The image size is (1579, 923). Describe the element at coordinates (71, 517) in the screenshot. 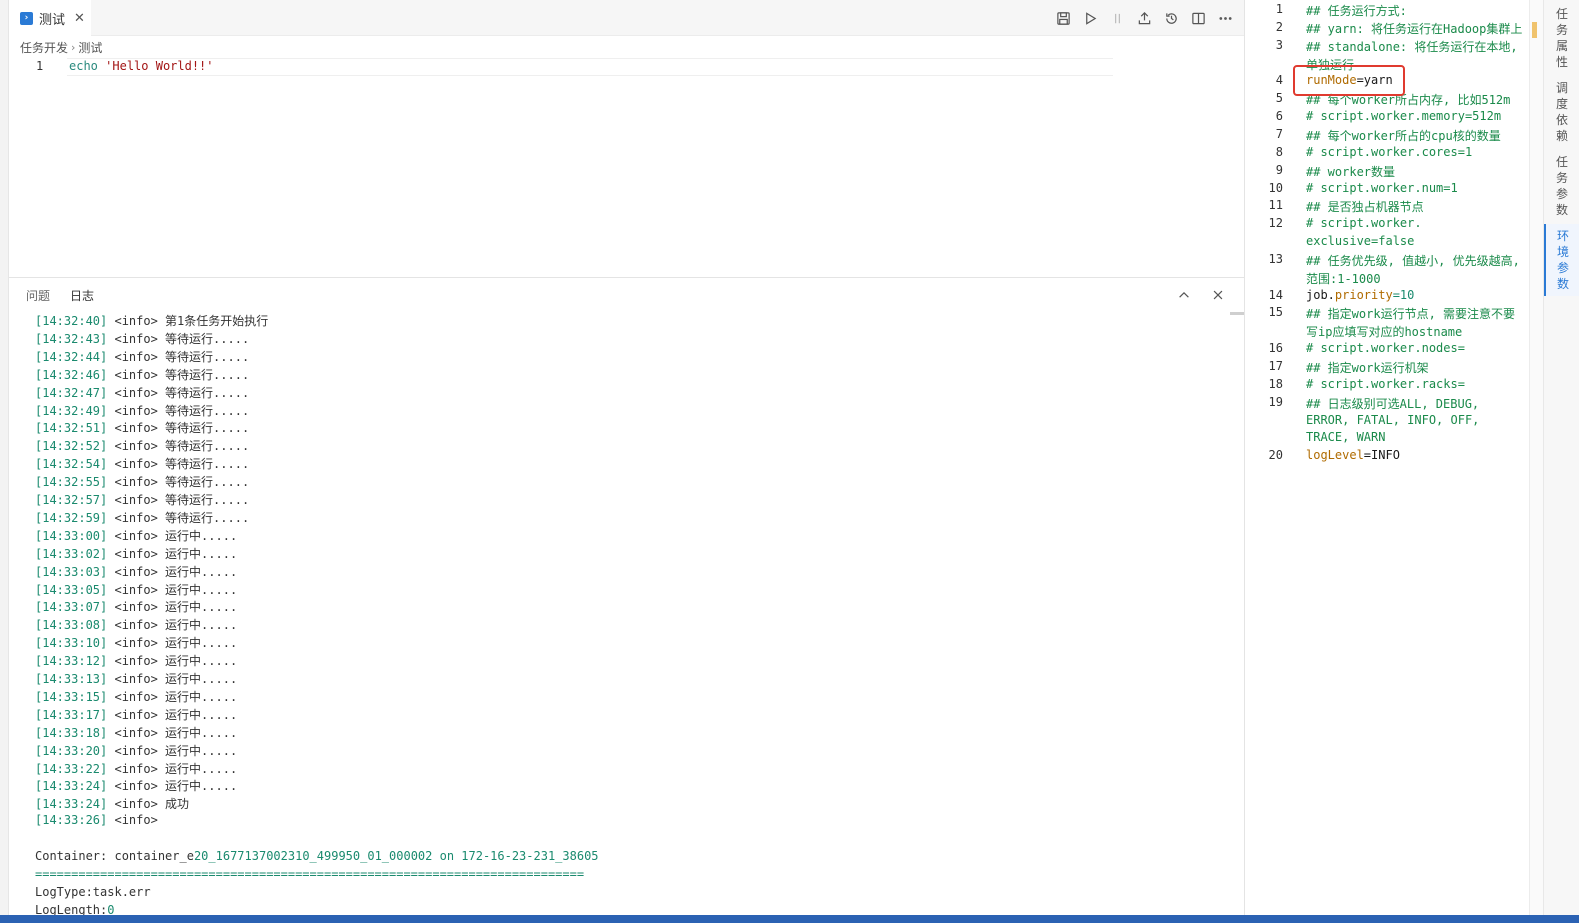

I see `log-timestamp: [14:32:59]` at that location.